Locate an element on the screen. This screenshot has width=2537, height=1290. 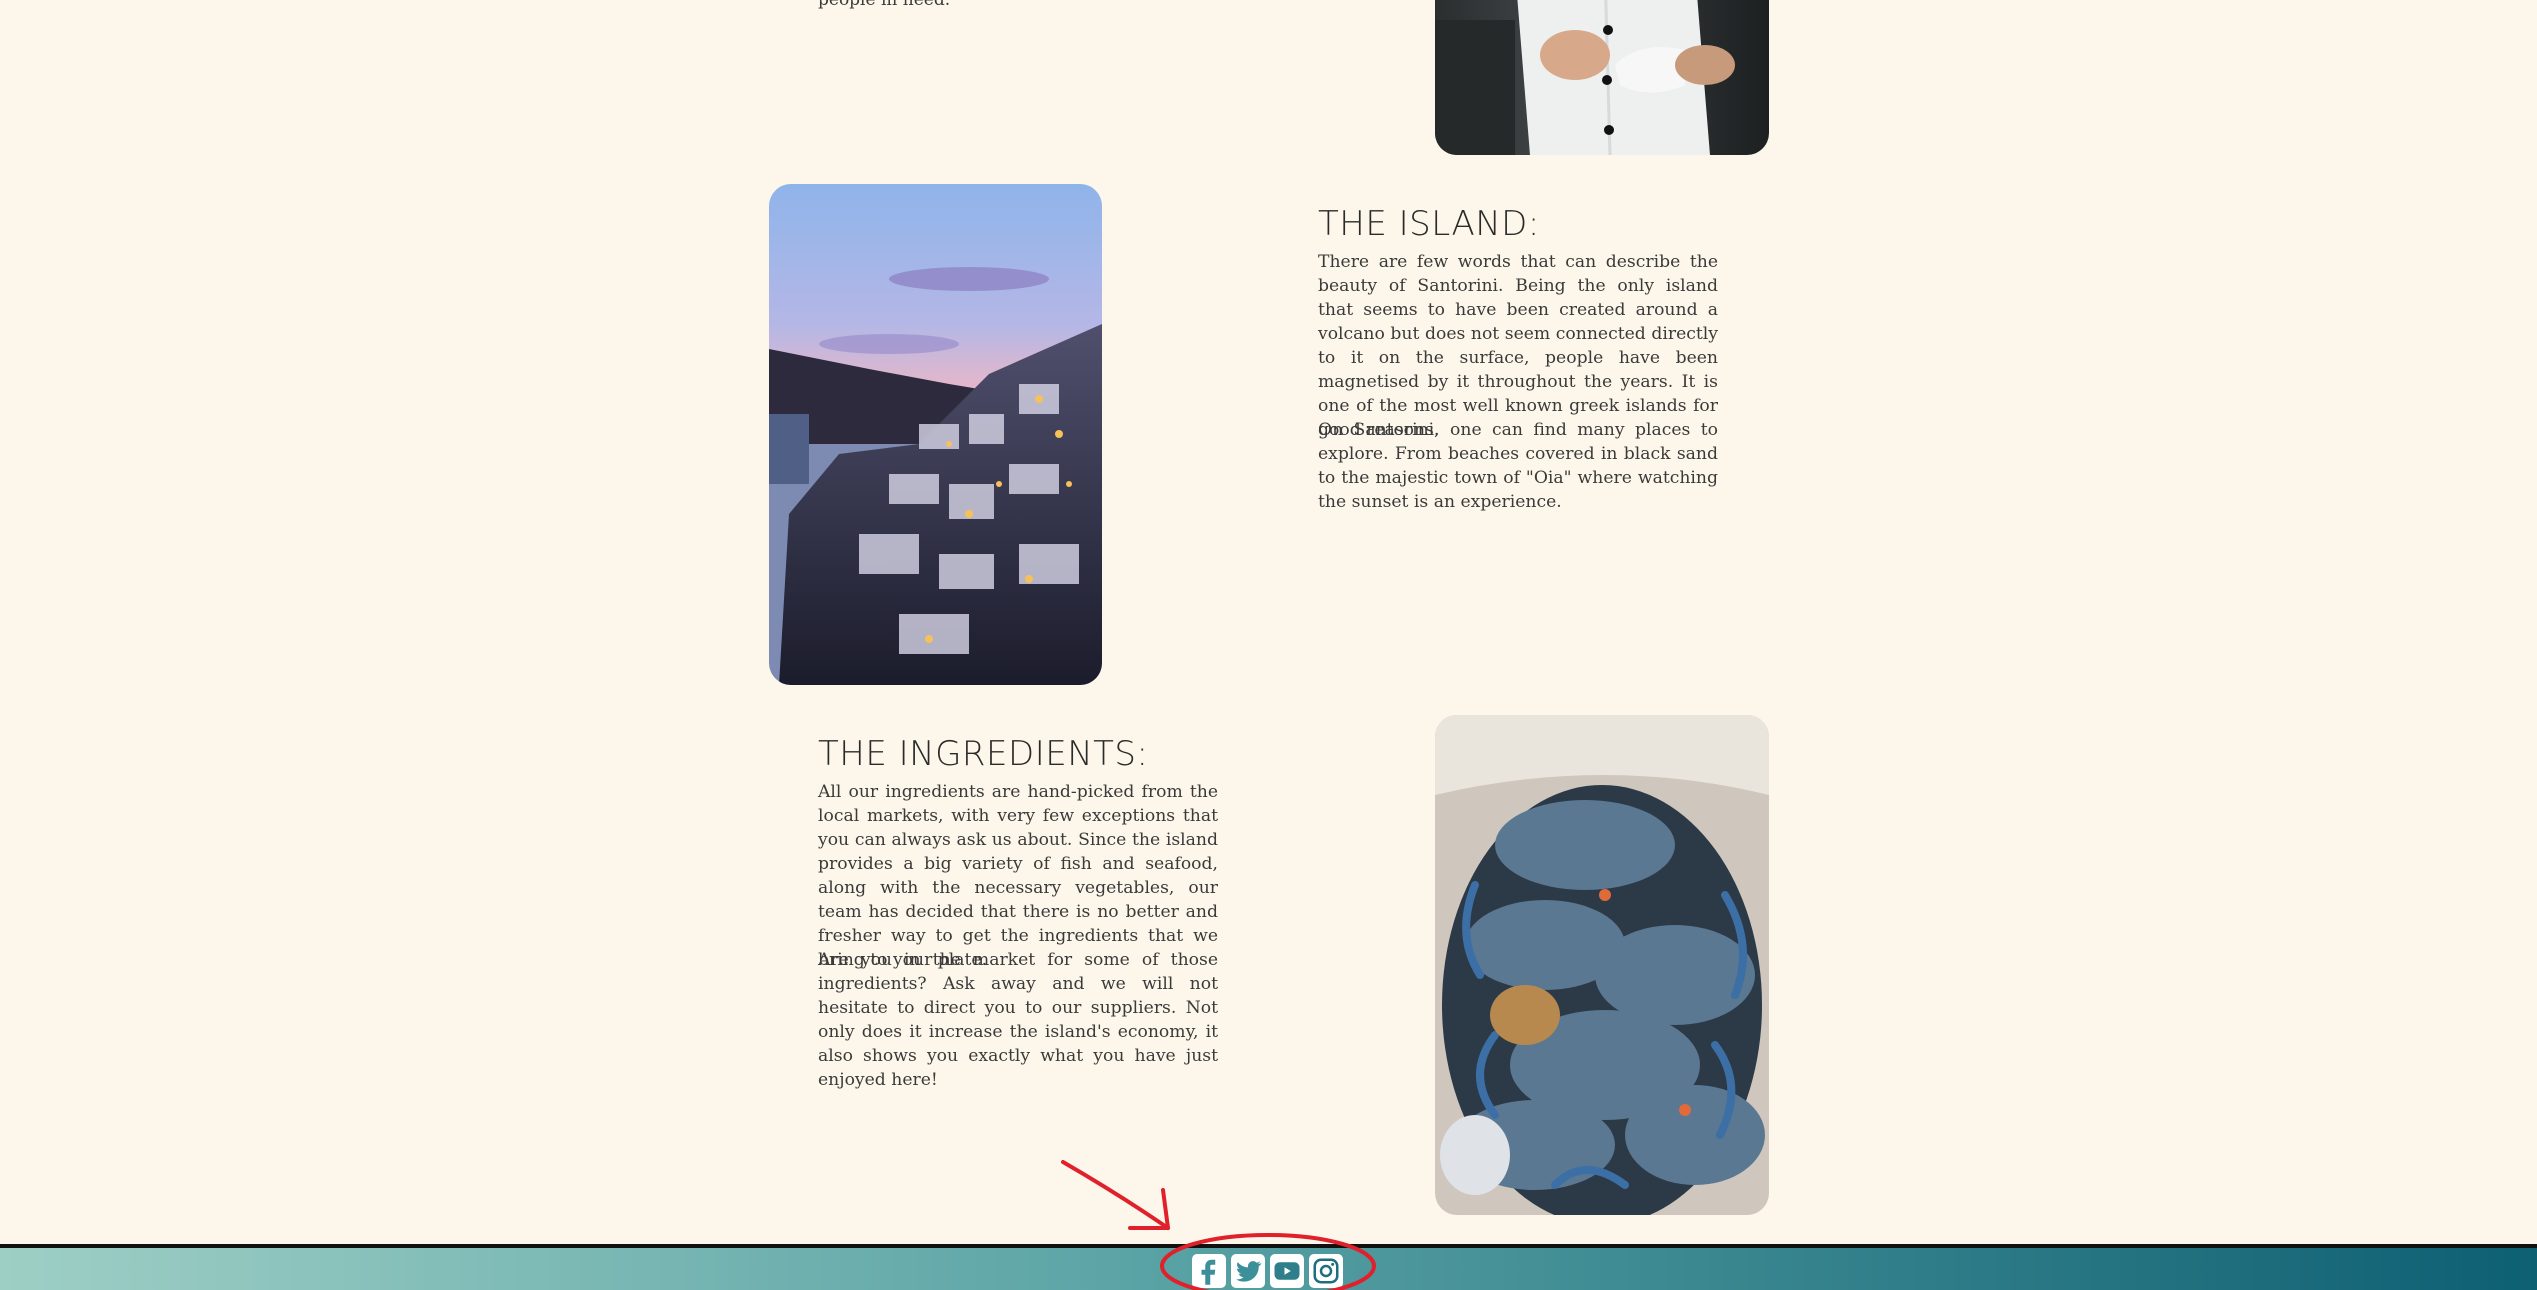
top-text-fragment: people in need. is located at coordinates (884, 5).